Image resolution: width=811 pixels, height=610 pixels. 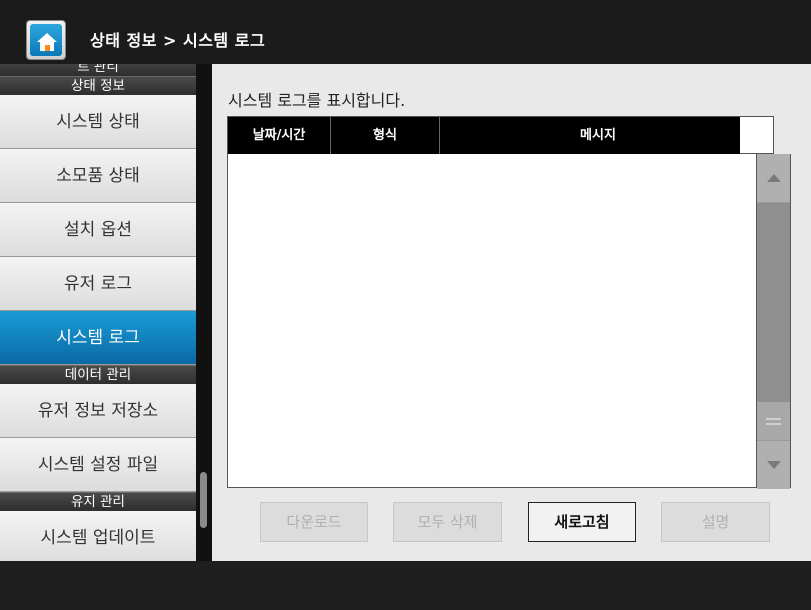 What do you see at coordinates (98, 85) in the screenshot?
I see `sidebar-section-status: 상태 정보` at bounding box center [98, 85].